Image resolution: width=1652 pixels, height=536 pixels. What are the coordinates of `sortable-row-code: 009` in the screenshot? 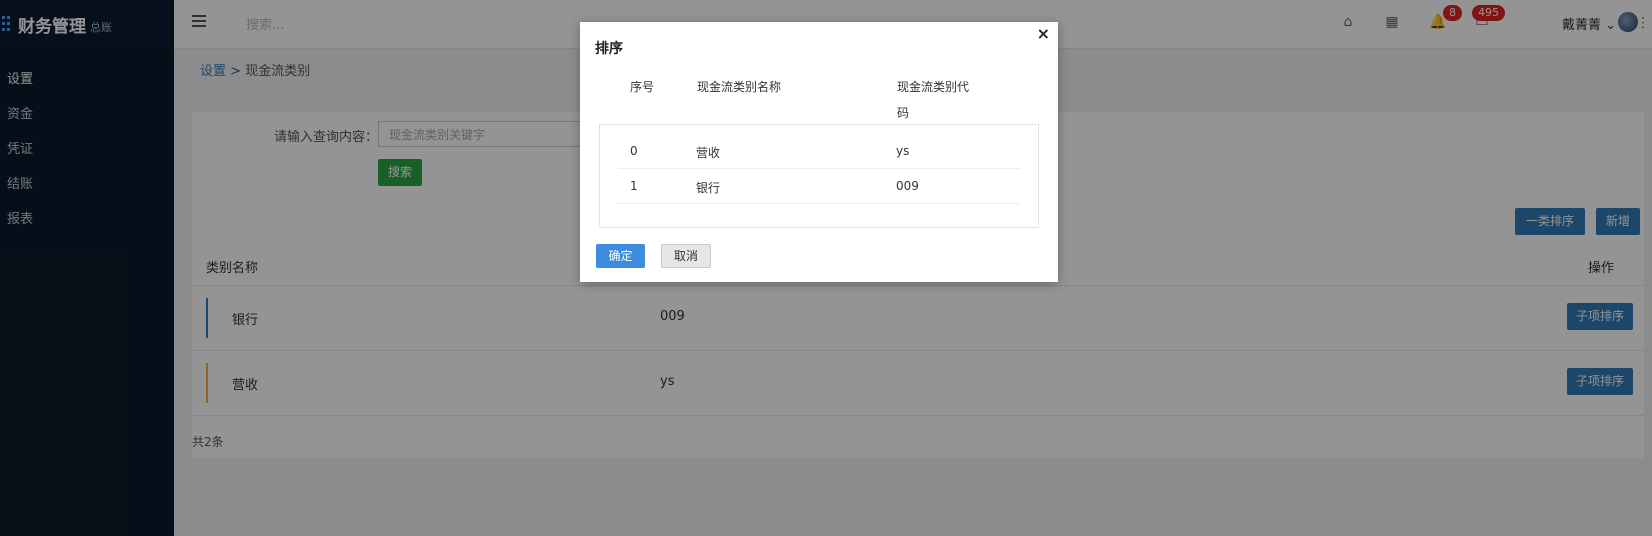 It's located at (907, 186).